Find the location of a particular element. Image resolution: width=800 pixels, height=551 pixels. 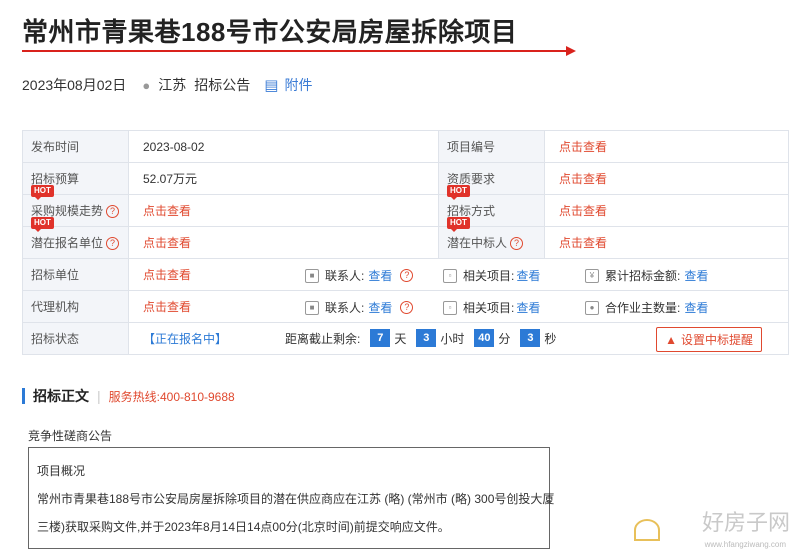

countdown-minutes: 40 is located at coordinates (484, 338).